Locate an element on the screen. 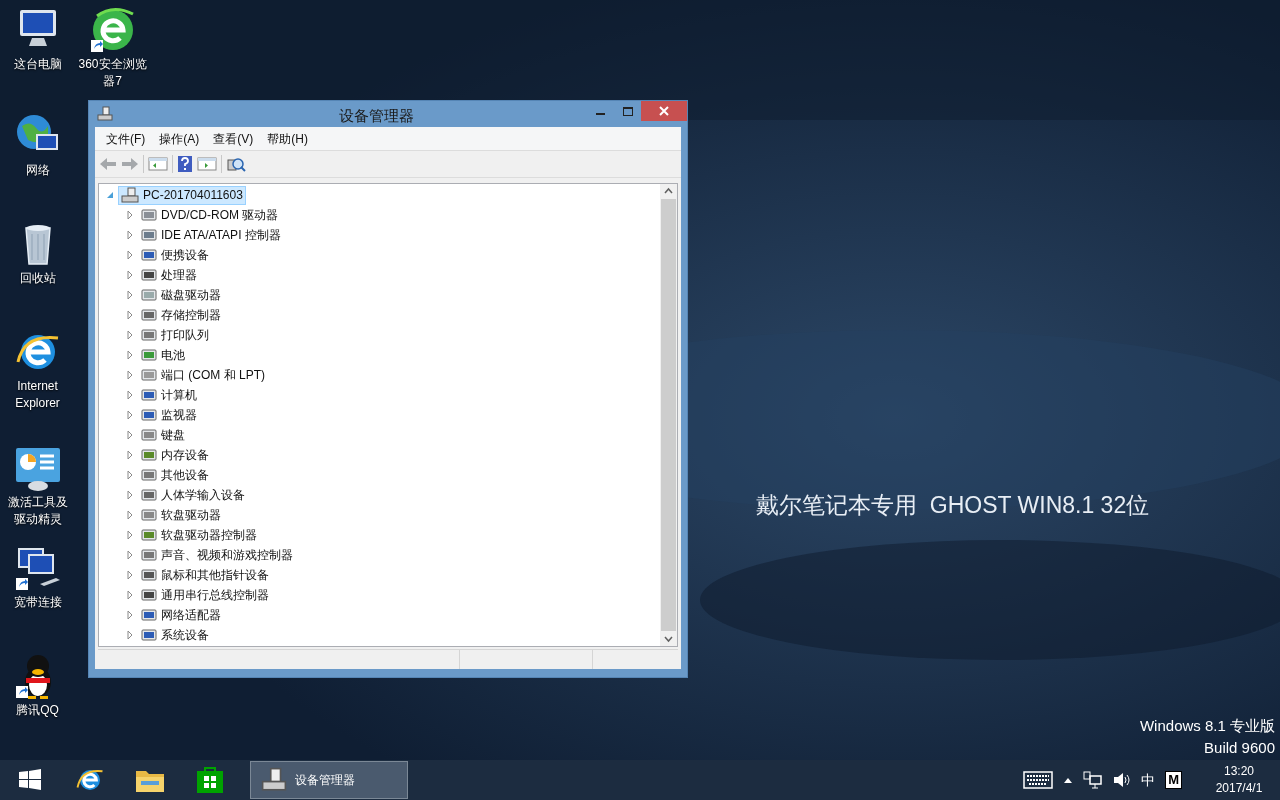 Image resolution: width=1280 pixels, height=800 pixels. speaker-icon is located at coordinates (1122, 780).